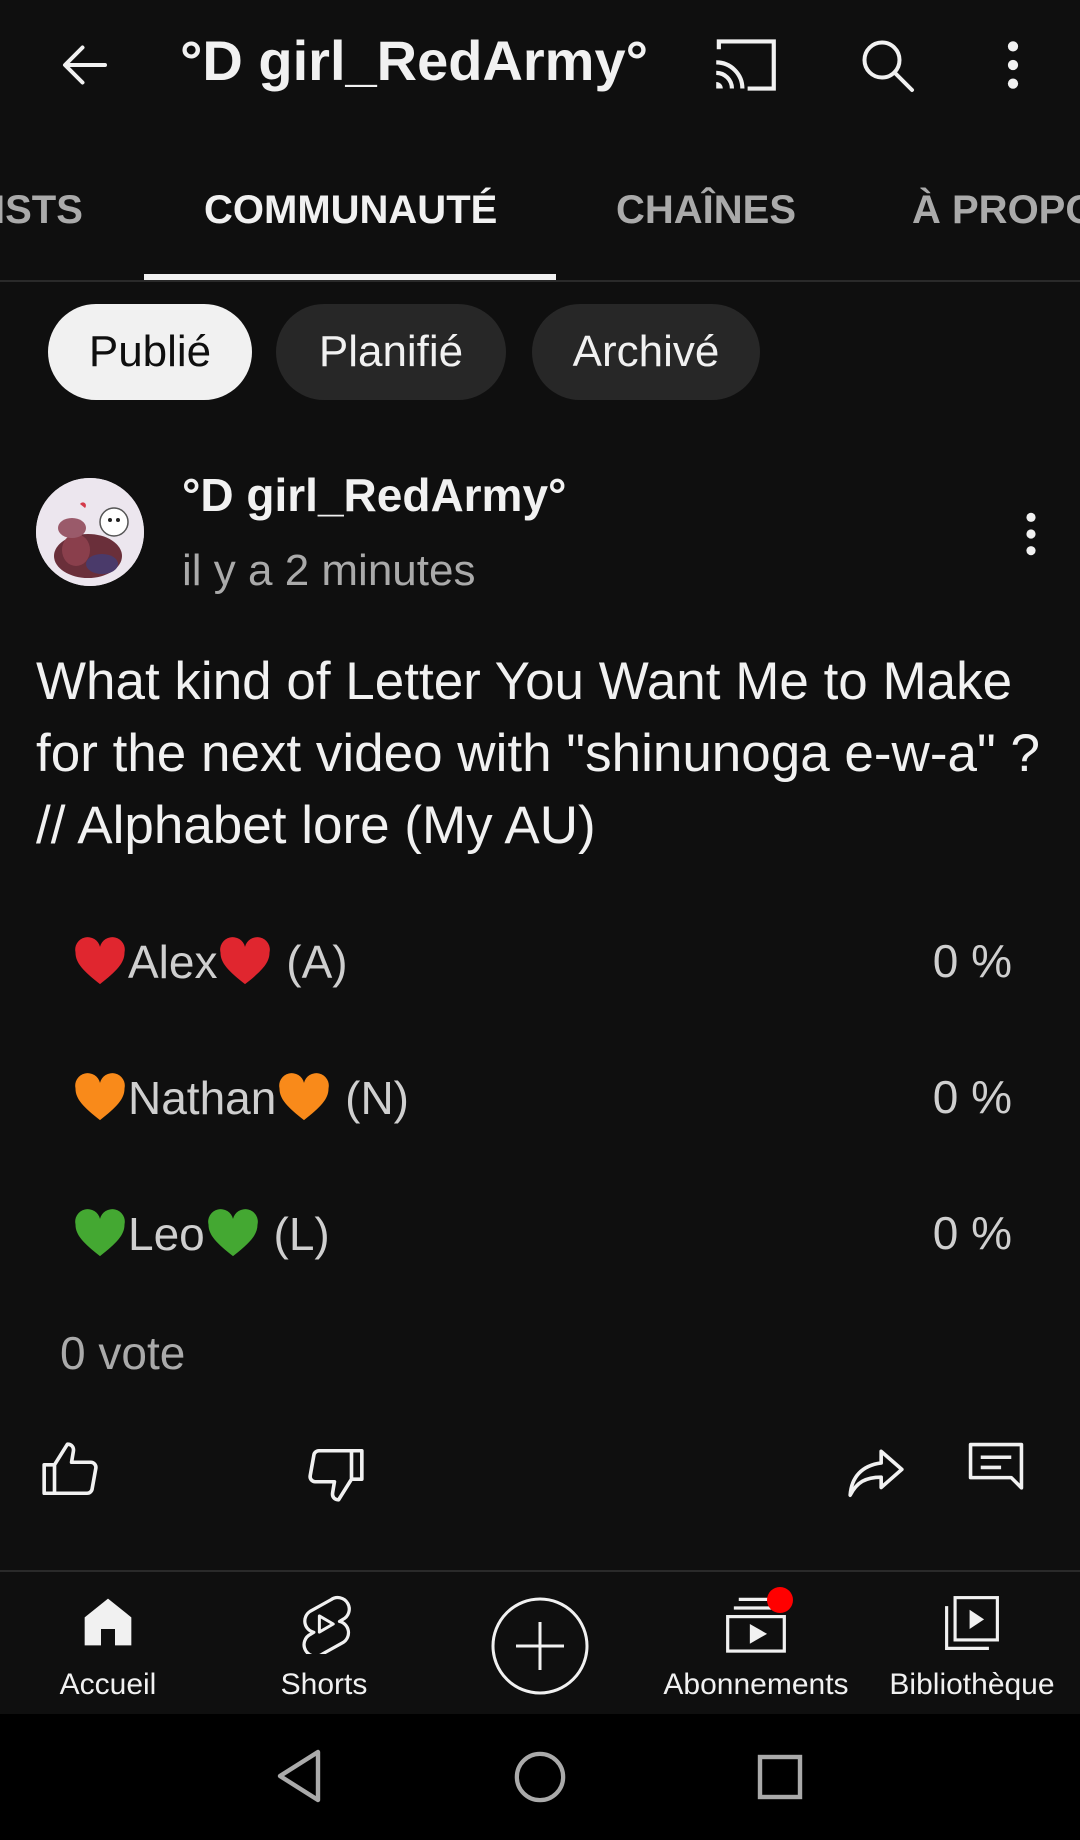 The width and height of the screenshot is (1080, 1840). I want to click on nav-home: Accueil, so click(108, 1644).